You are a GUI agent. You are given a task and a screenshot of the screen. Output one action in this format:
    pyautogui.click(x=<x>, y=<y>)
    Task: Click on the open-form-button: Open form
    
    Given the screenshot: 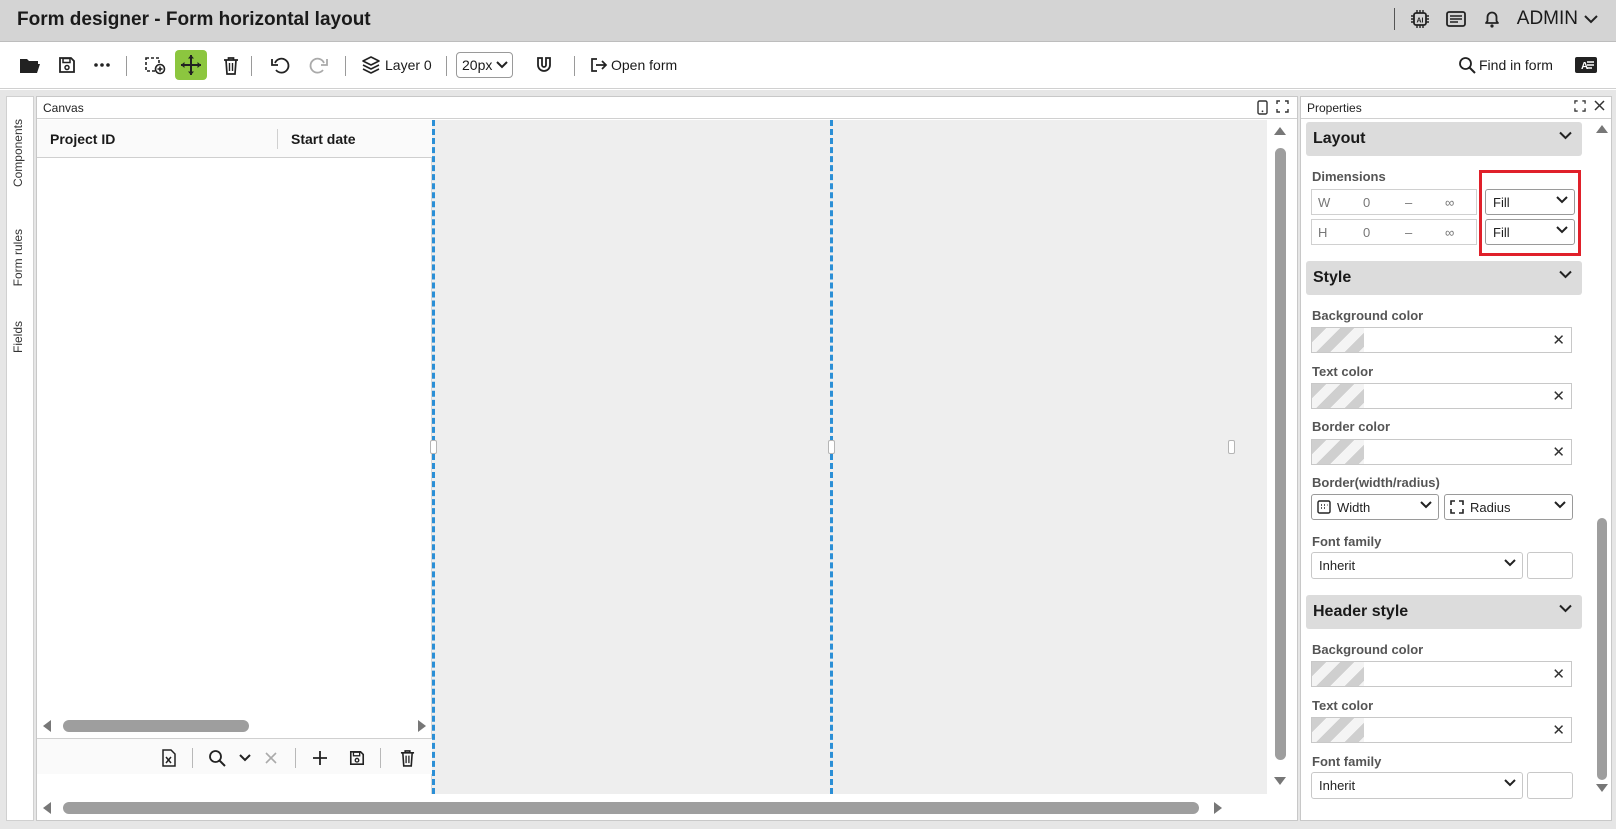 What is the action you would take?
    pyautogui.click(x=633, y=65)
    